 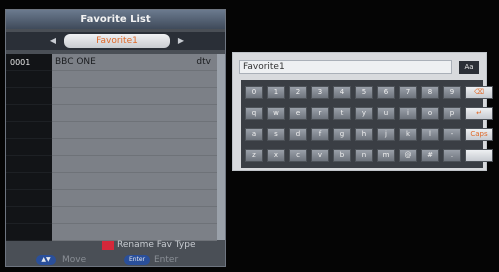 What do you see at coordinates (364, 134) in the screenshot?
I see `key-h: h` at bounding box center [364, 134].